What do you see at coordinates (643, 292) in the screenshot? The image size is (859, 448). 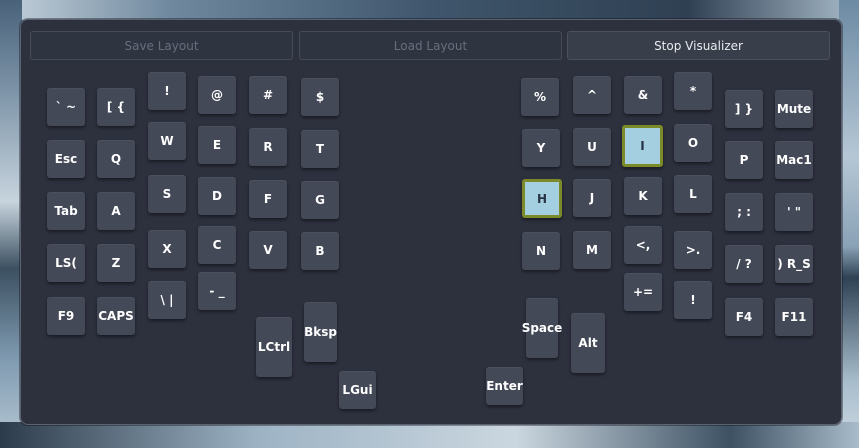 I see `key-plus-equals: +=` at bounding box center [643, 292].